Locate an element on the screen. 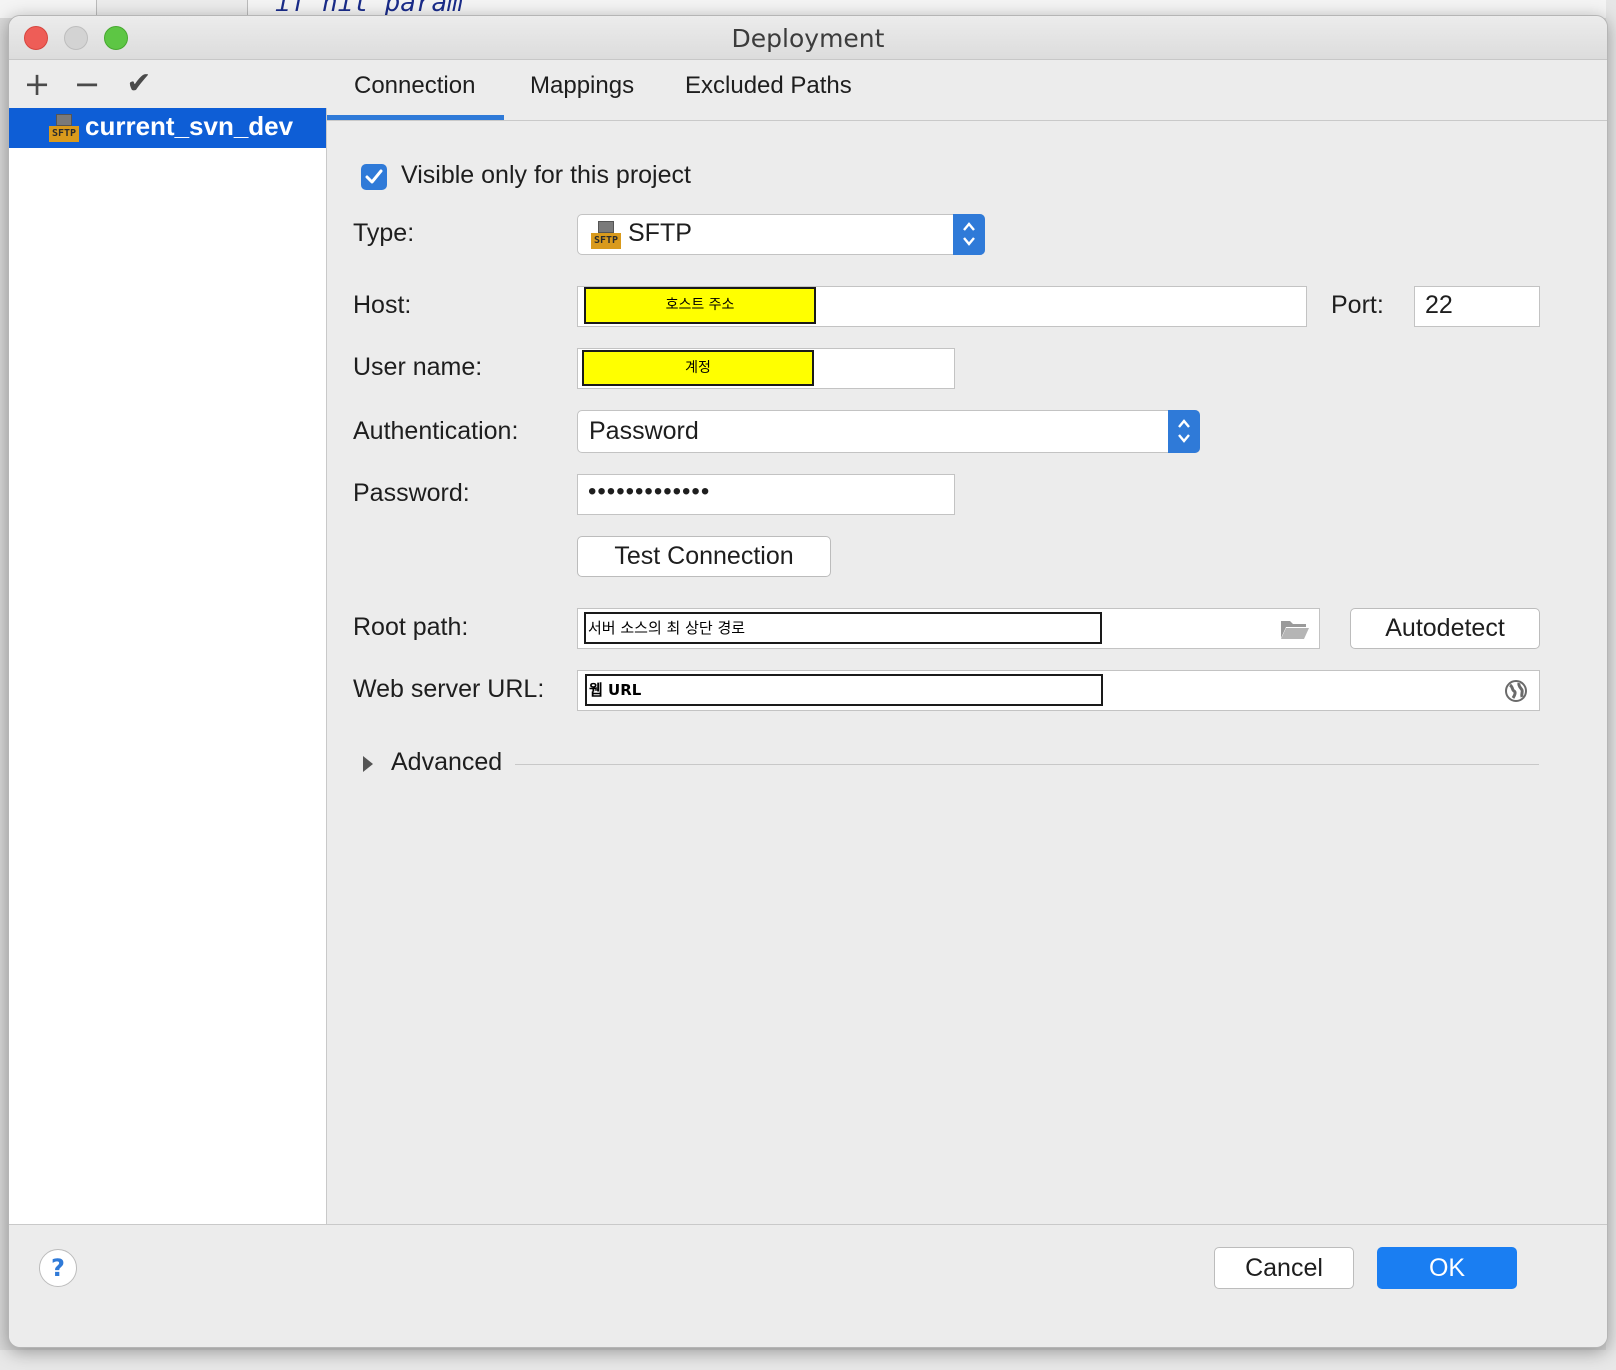  type-select-value: SFTP is located at coordinates (660, 233).